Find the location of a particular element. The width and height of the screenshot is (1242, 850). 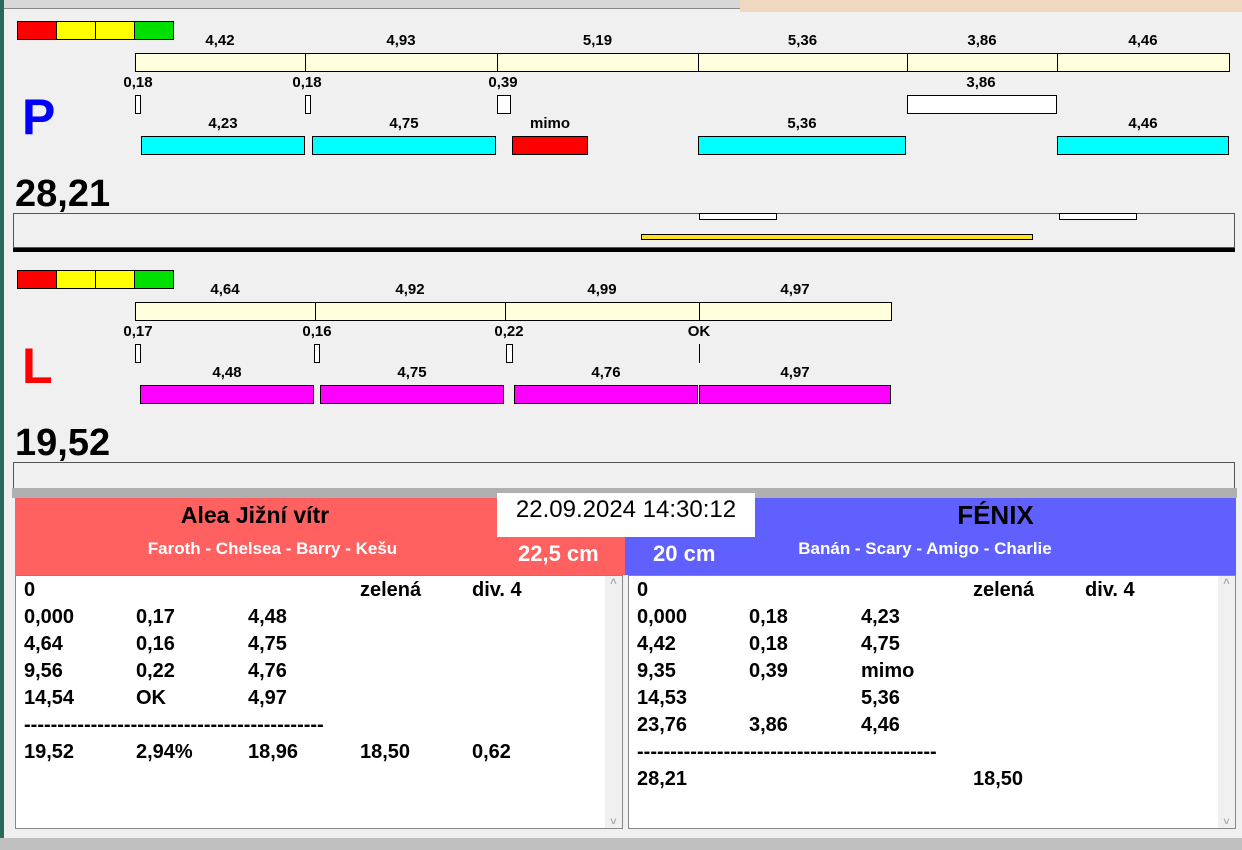

gap-label: 0,17 is located at coordinates (138, 331).